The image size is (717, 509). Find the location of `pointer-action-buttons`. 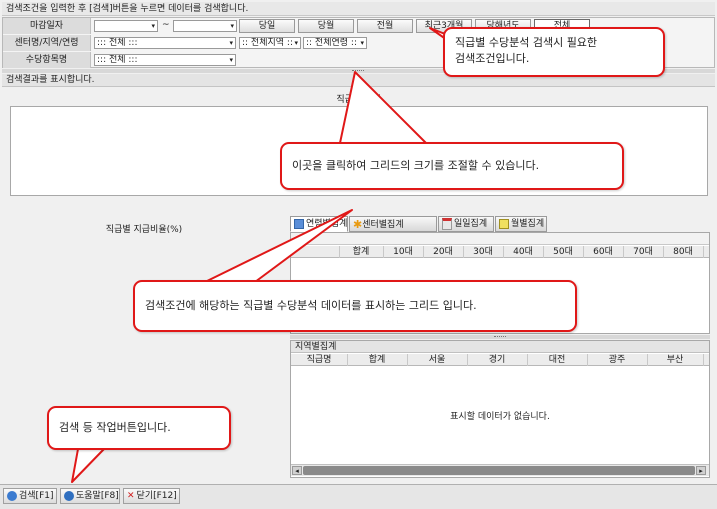

pointer-action-buttons is located at coordinates (88, 465).